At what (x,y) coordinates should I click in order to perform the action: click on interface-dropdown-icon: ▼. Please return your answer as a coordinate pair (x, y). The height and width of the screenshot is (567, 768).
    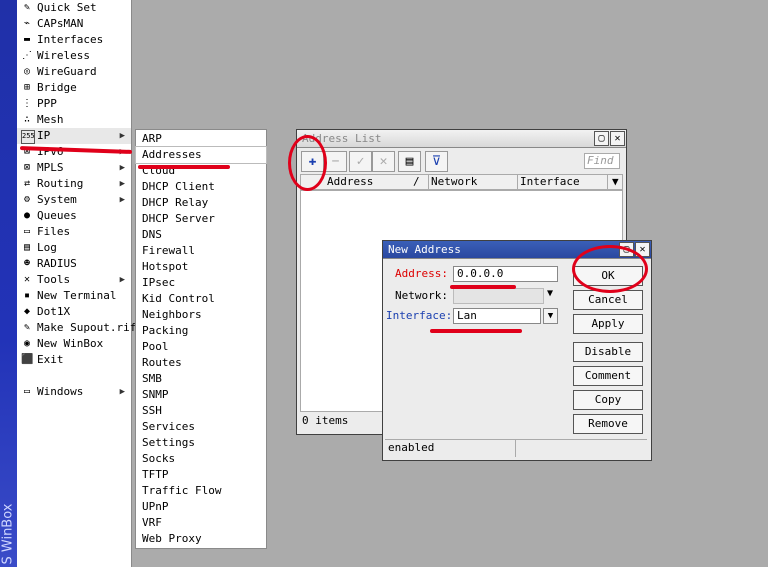
    Looking at the image, I should click on (550, 316).